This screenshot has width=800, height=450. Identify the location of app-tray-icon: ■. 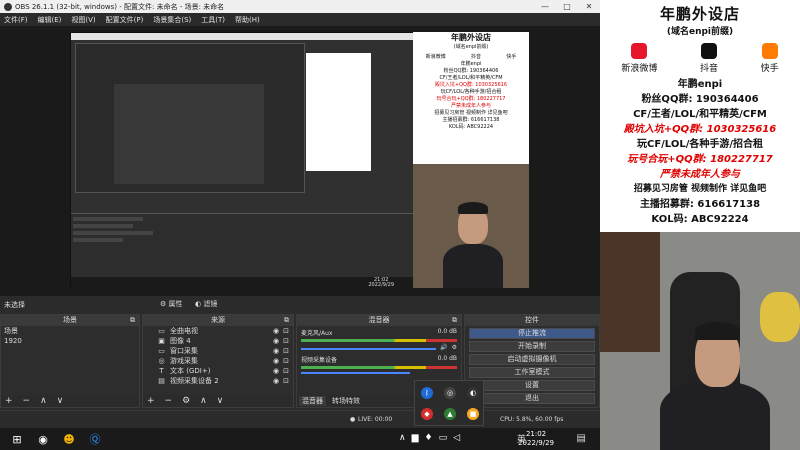
(473, 414).